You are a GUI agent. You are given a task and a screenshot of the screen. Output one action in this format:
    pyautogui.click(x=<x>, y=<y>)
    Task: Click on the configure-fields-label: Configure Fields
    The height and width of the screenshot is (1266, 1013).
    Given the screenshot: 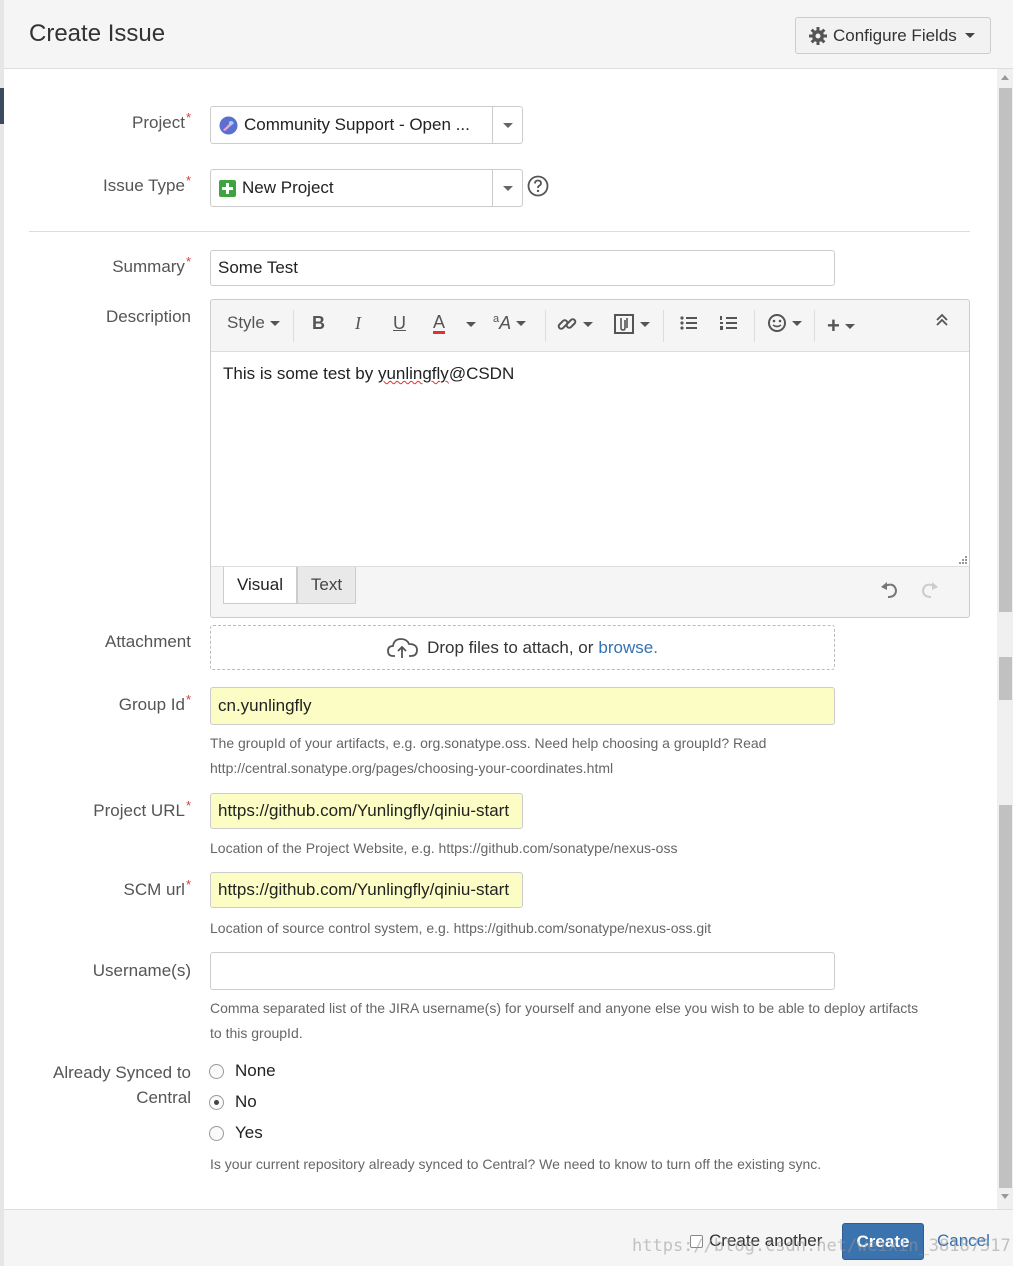 What is the action you would take?
    pyautogui.click(x=895, y=35)
    